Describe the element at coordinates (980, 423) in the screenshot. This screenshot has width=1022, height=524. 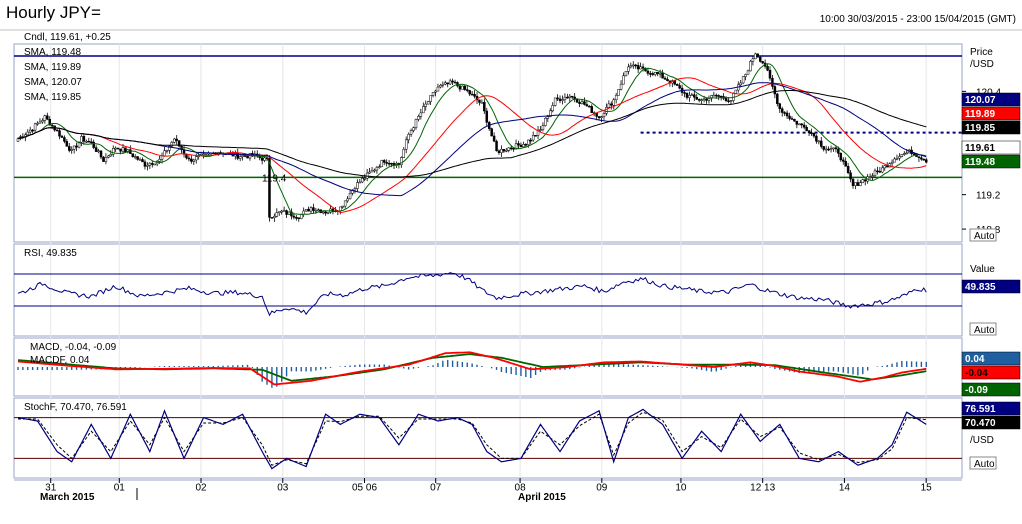
I see `stoch-value-label-text: 70.470` at that location.